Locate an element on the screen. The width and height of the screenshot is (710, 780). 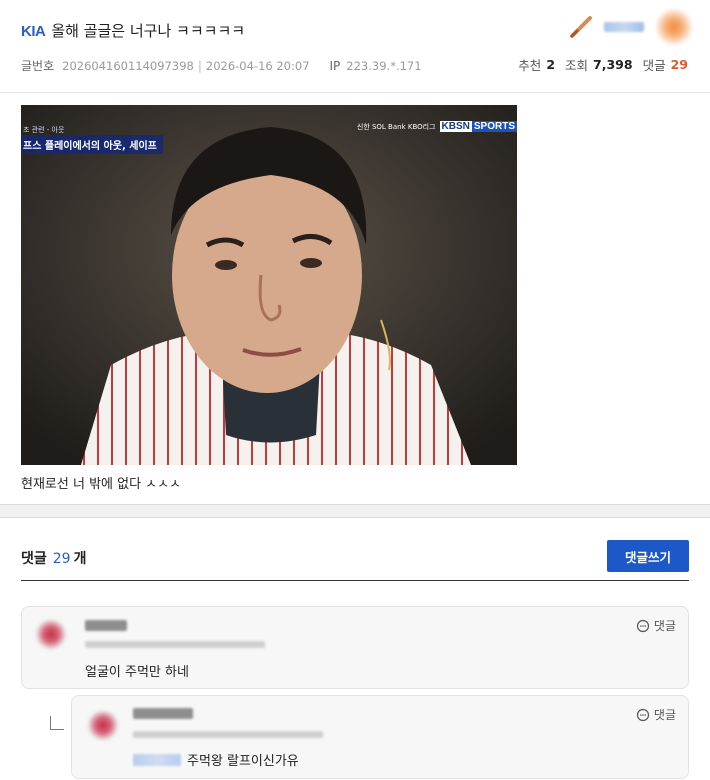
comment-text-row: 주먹왕 랄프이신가유 is located at coordinates (216, 759).